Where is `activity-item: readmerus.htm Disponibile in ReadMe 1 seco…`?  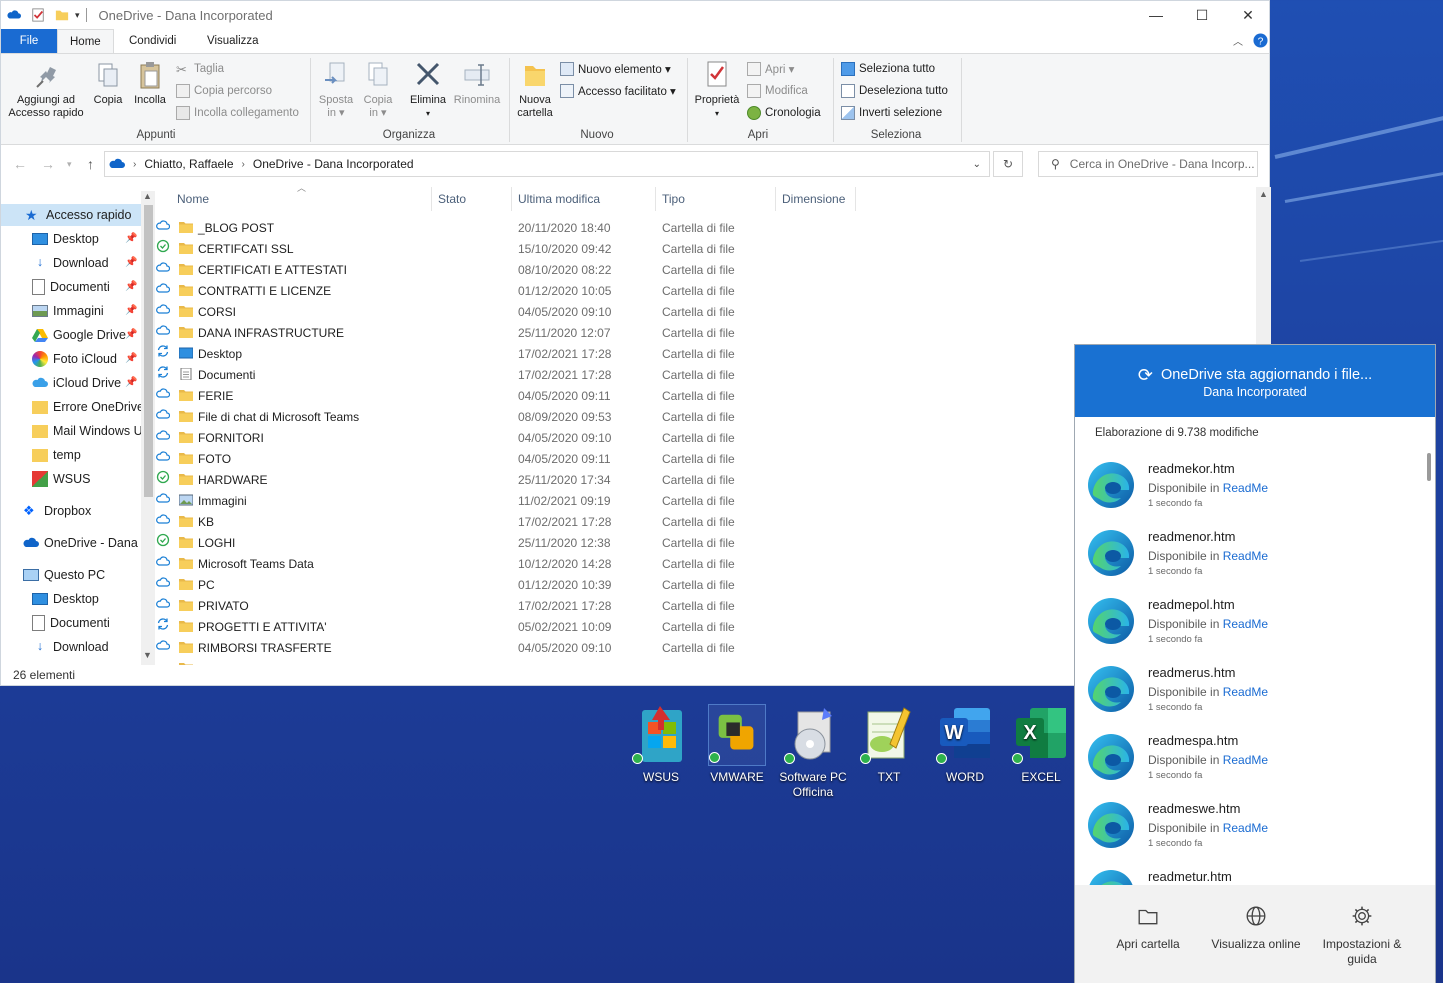 activity-item: readmerus.htm Disponibile in ReadMe 1 seco… is located at coordinates (1255, 689).